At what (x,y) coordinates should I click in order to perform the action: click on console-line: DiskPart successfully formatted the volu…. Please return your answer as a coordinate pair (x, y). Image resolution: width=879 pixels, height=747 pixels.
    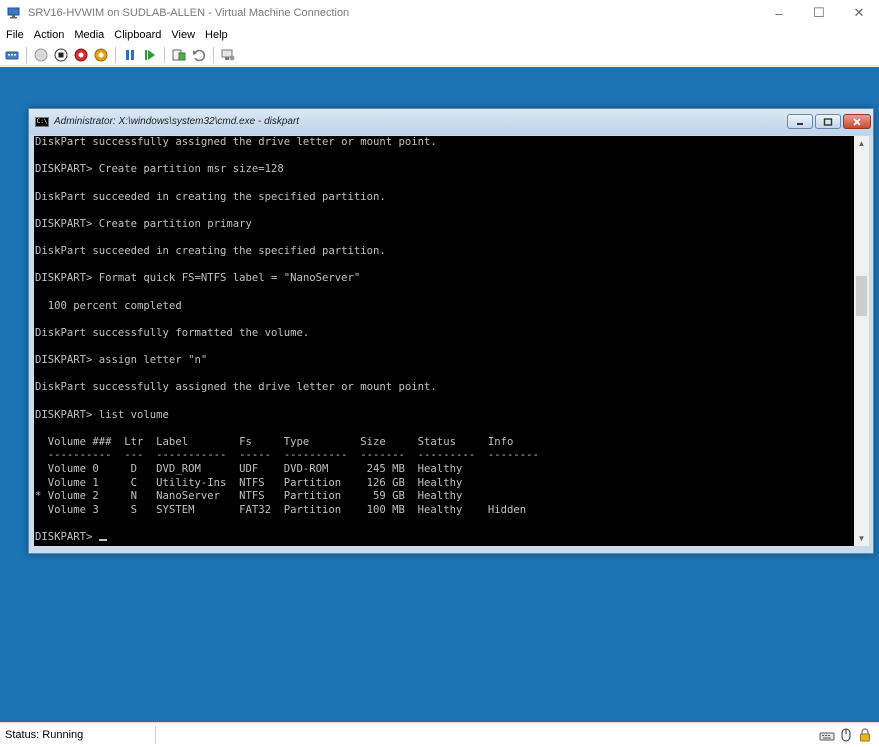
    Looking at the image, I should click on (172, 332).